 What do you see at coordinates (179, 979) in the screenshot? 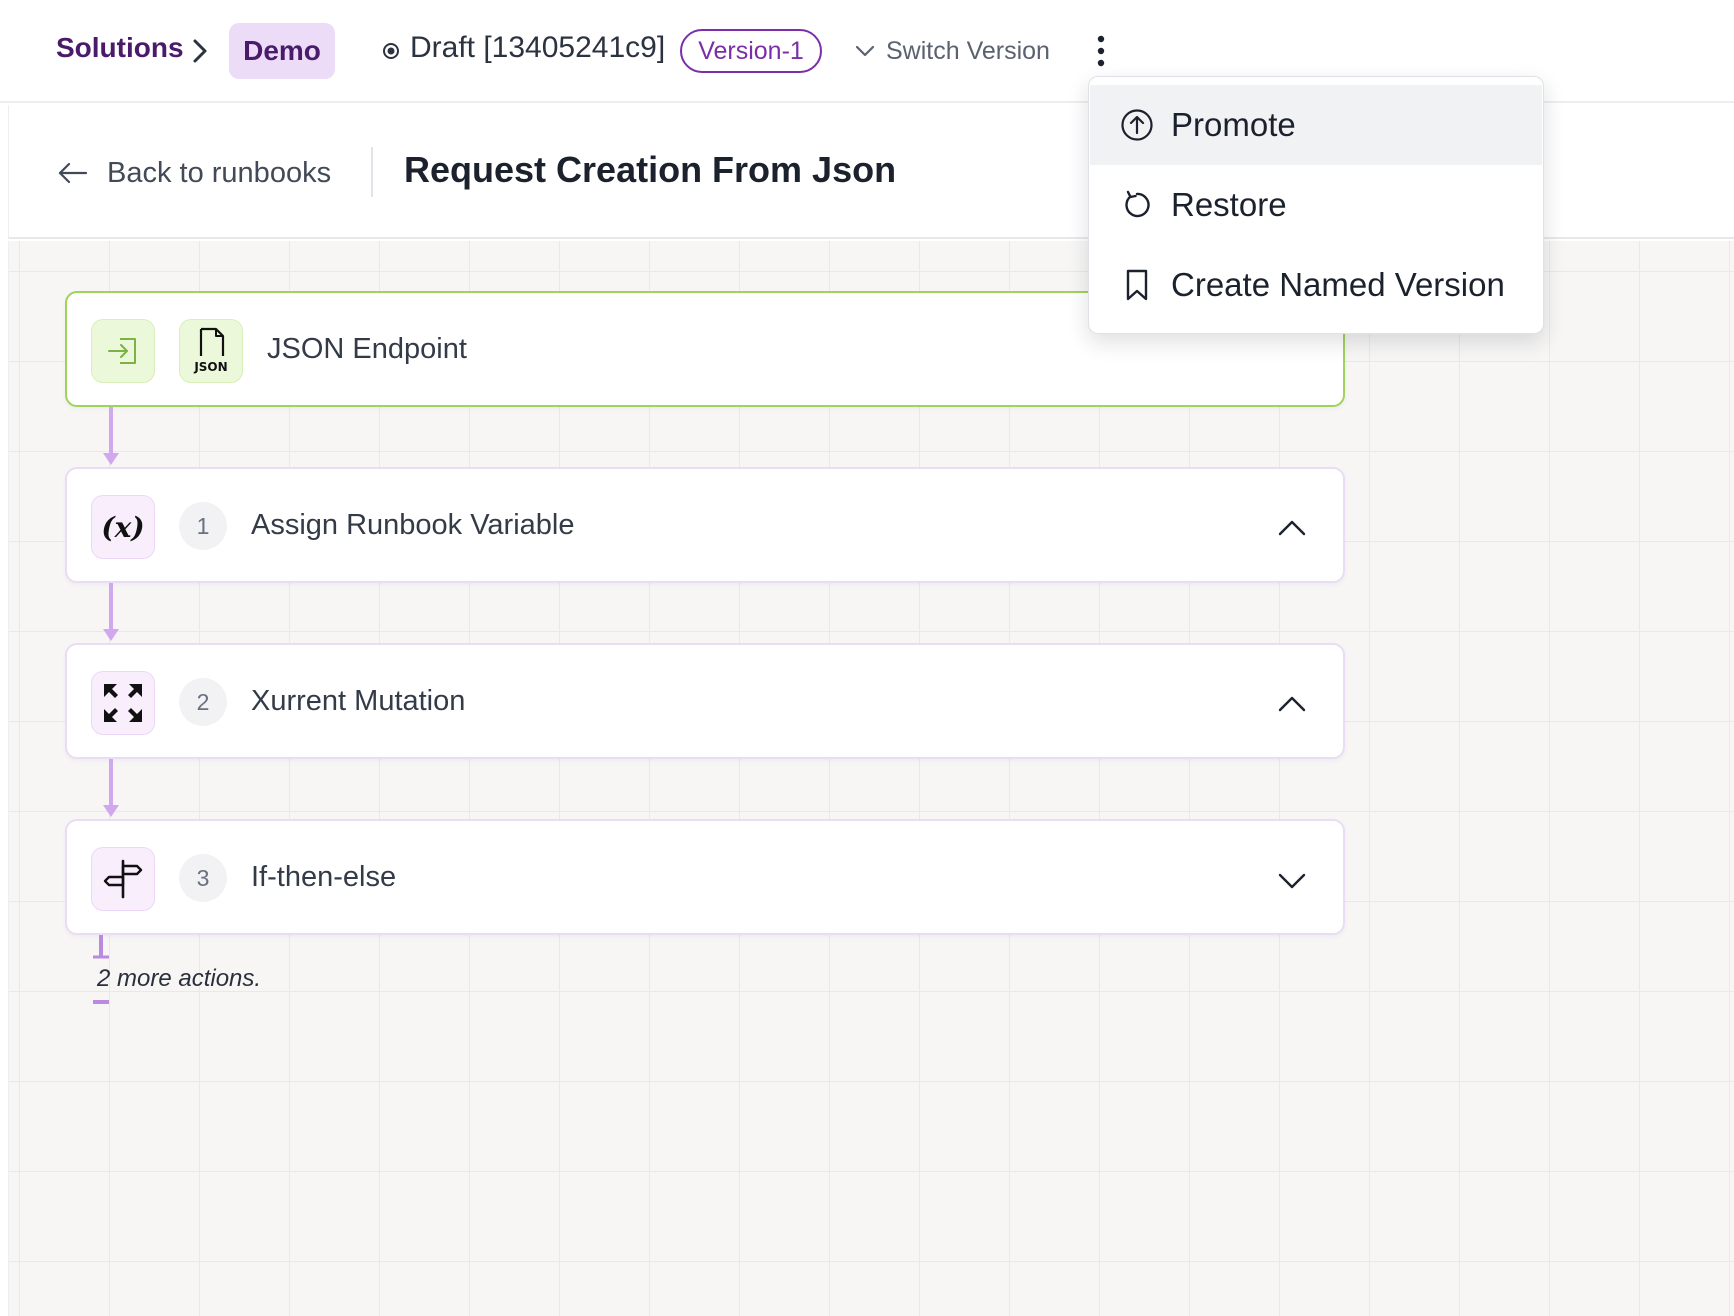
I see `more-actions-link: 2 more actions.` at bounding box center [179, 979].